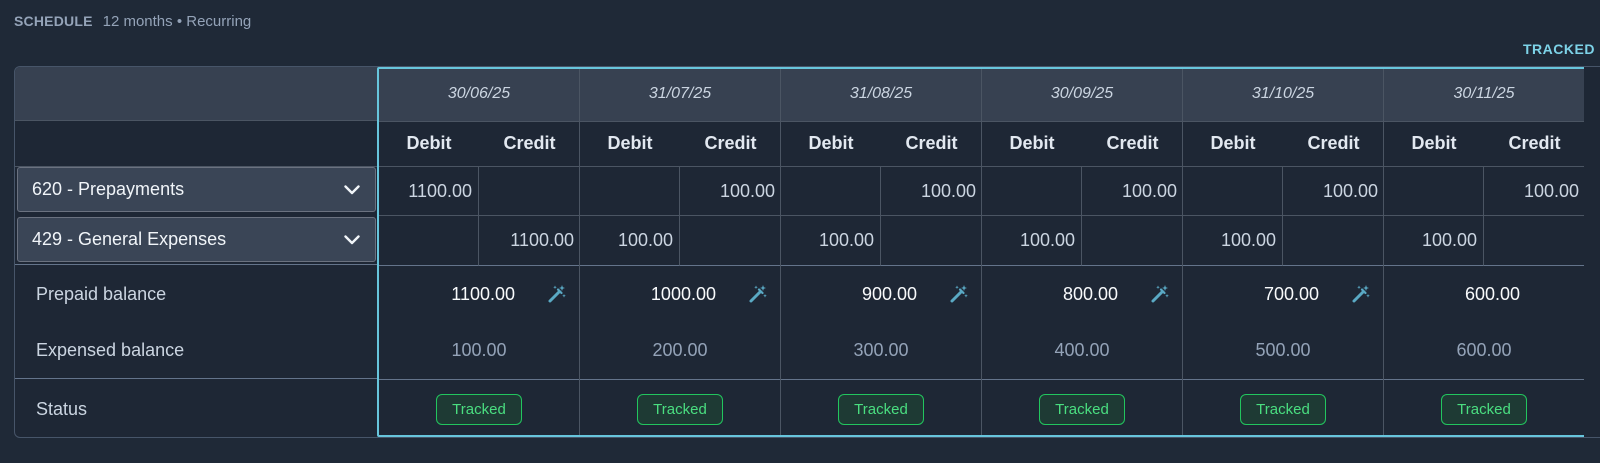 This screenshot has width=1600, height=463. I want to click on expensed-balance-value: 300.00, so click(881, 351).